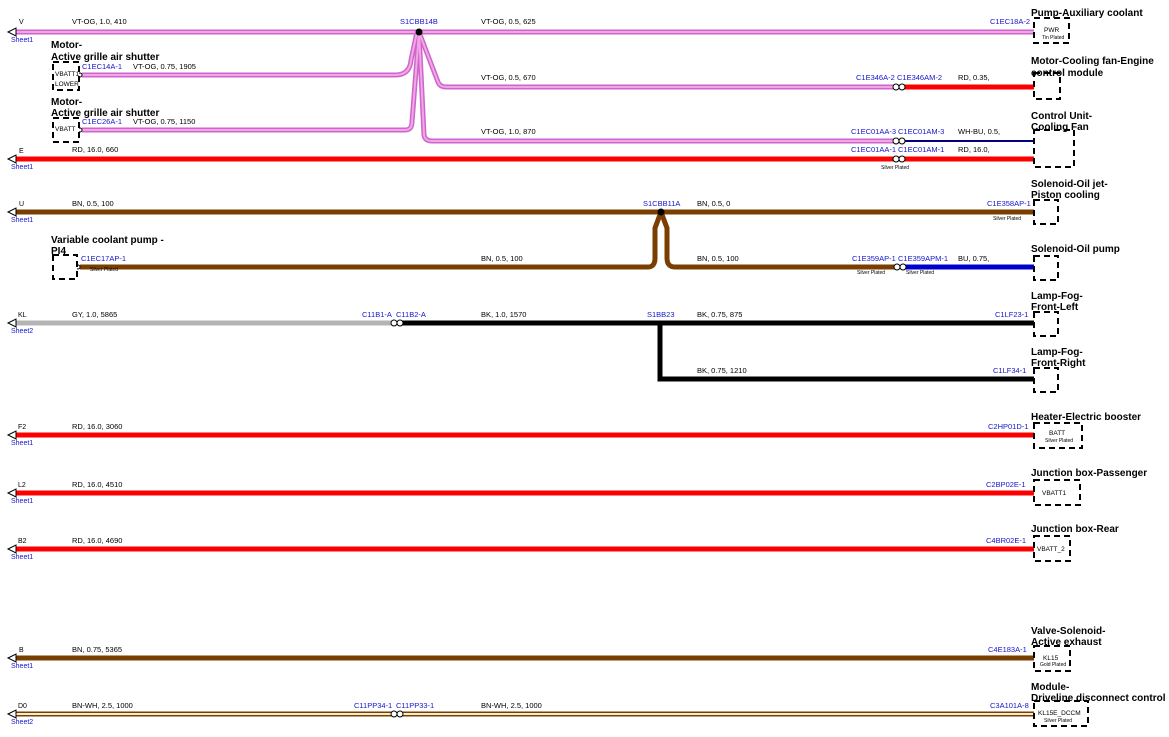  I want to click on connector-label: C1EC01AA-1, so click(873, 149).